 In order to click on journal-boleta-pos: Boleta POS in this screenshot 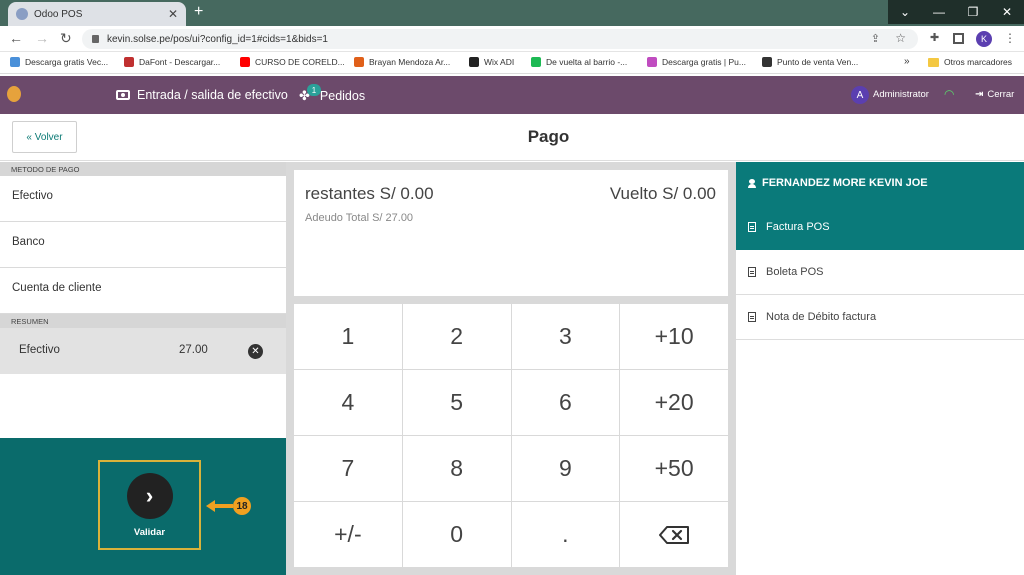, I will do `click(880, 272)`.